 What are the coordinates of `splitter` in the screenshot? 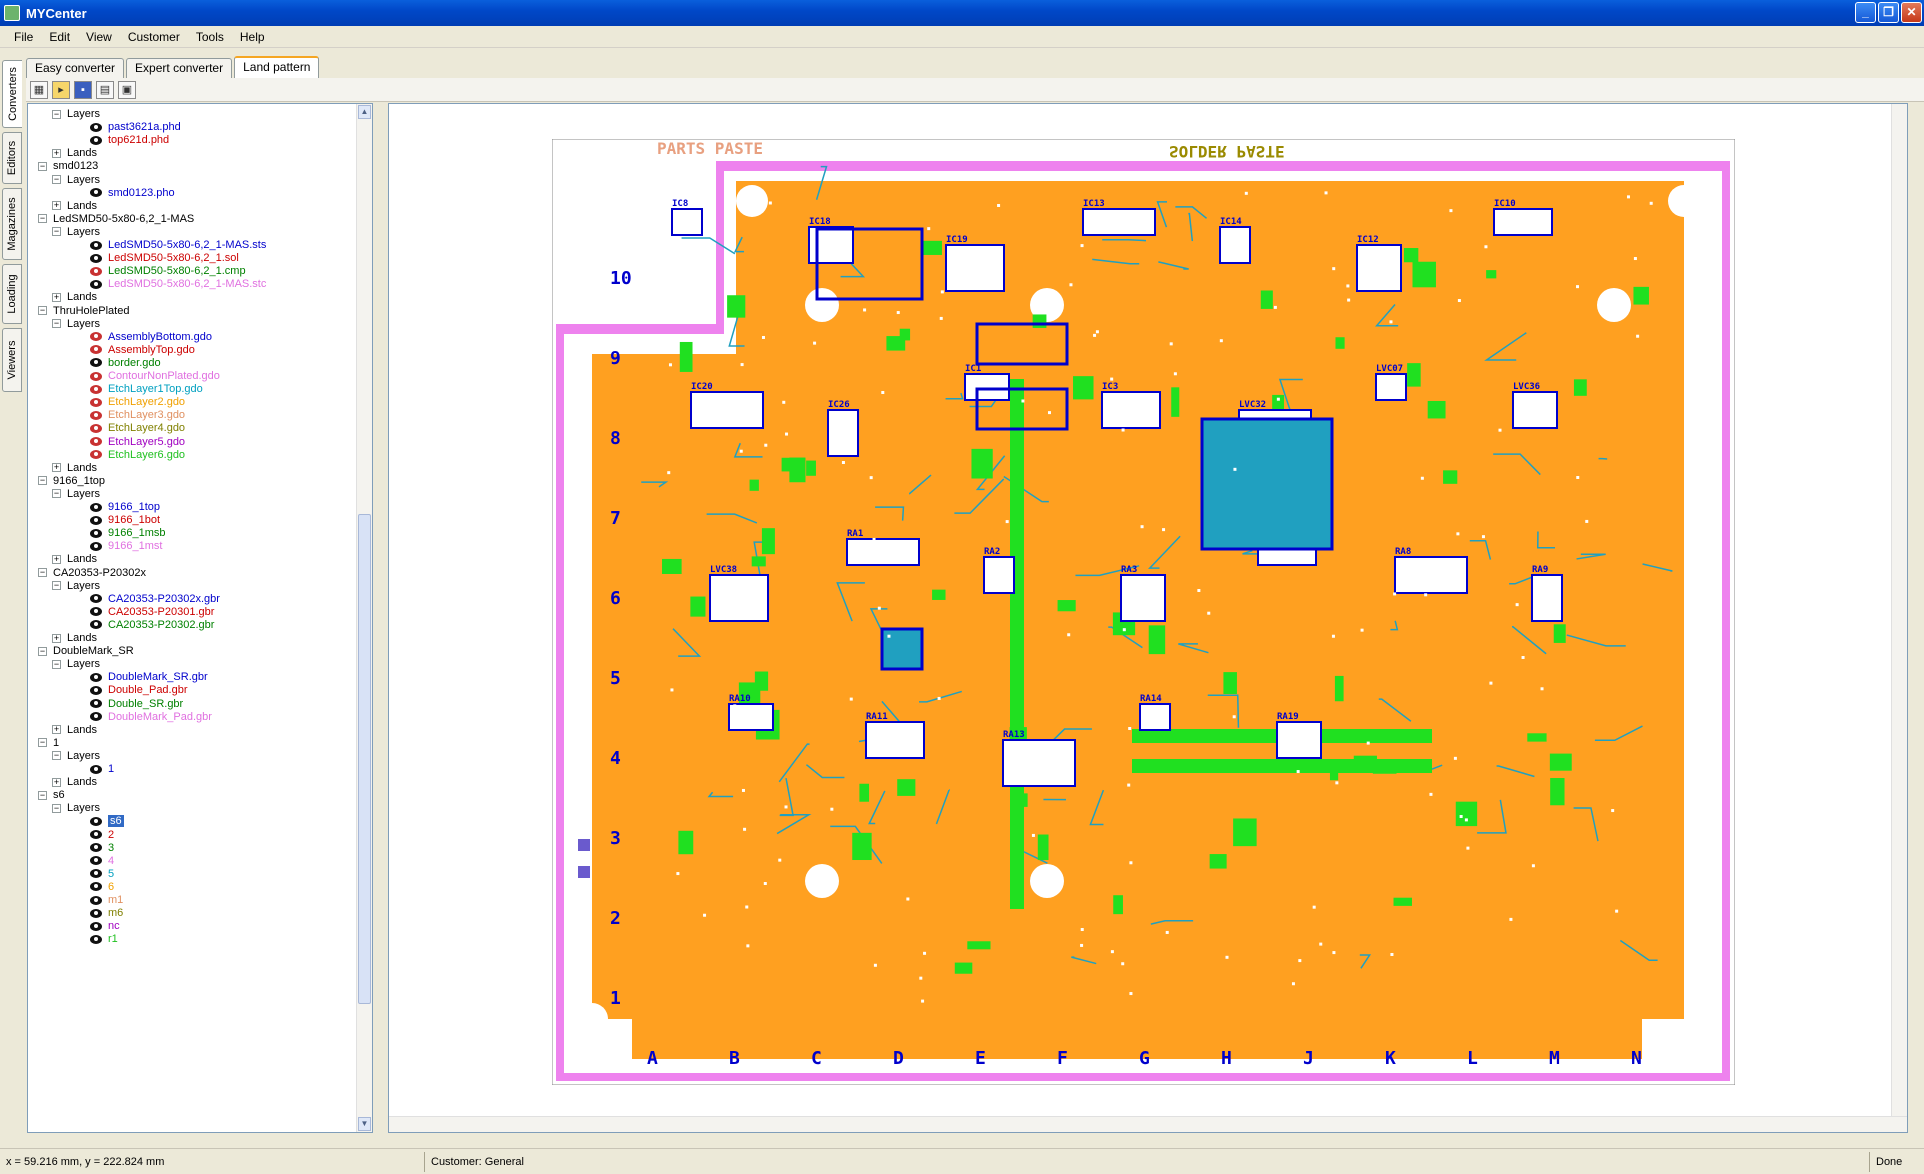 It's located at (380, 618).